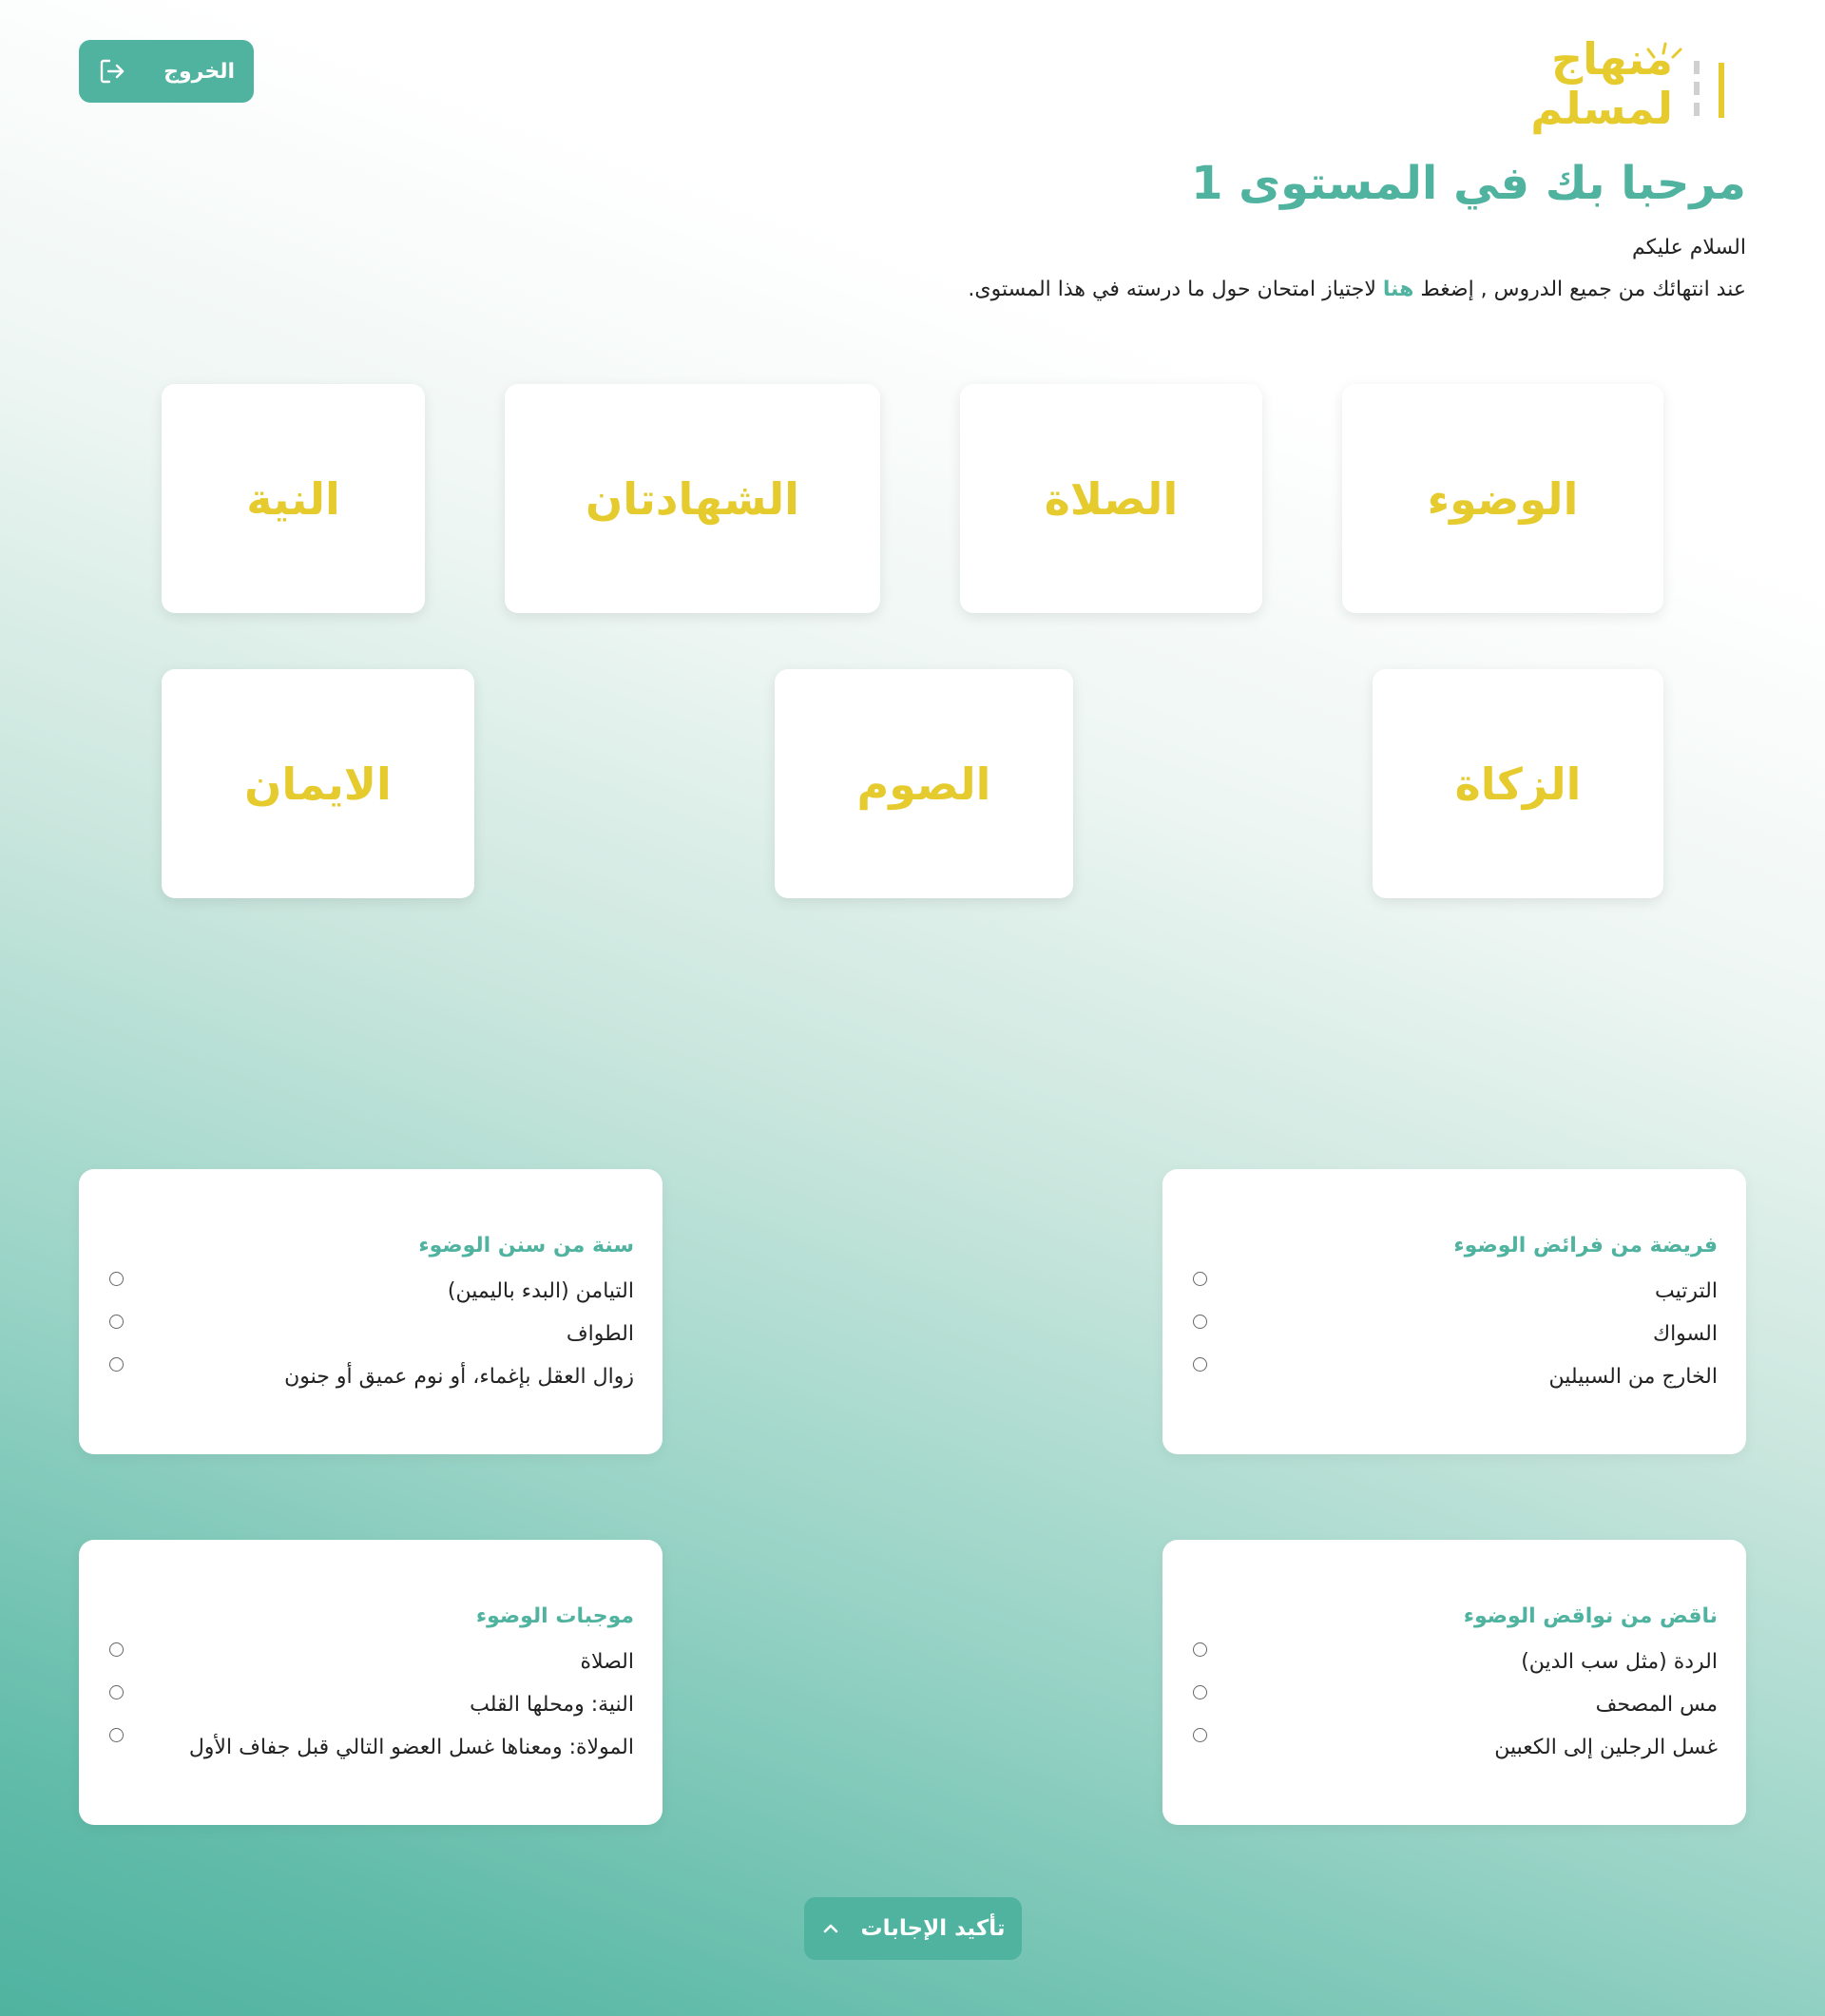  What do you see at coordinates (370, 1291) in the screenshot?
I see `question-option: التيامن (البدء باليمين)` at bounding box center [370, 1291].